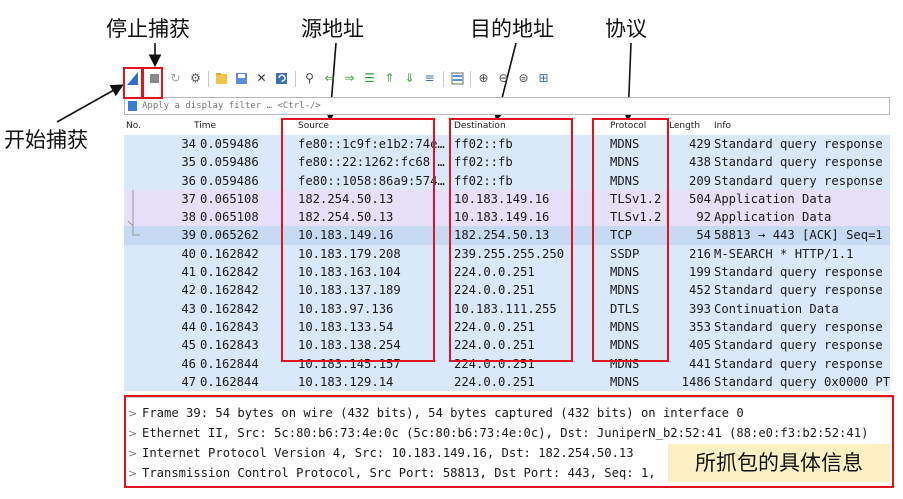 The width and height of the screenshot is (903, 499). What do you see at coordinates (389, 78) in the screenshot?
I see `go-first-icon: ⇑` at bounding box center [389, 78].